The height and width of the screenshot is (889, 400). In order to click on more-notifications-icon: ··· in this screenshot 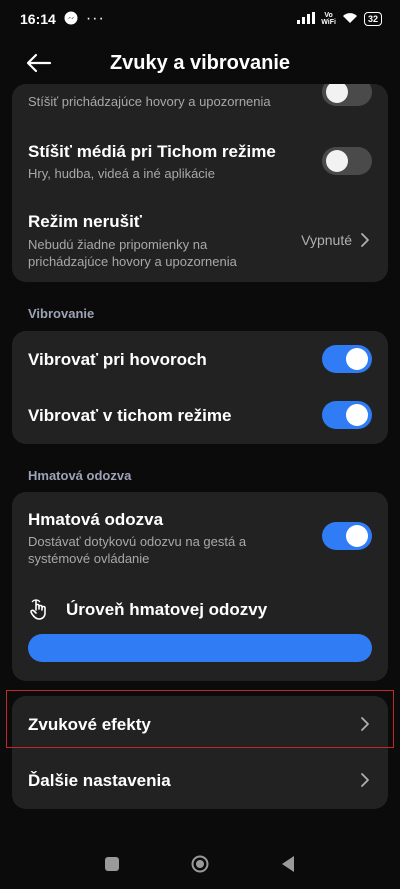, I will do `click(95, 18)`.